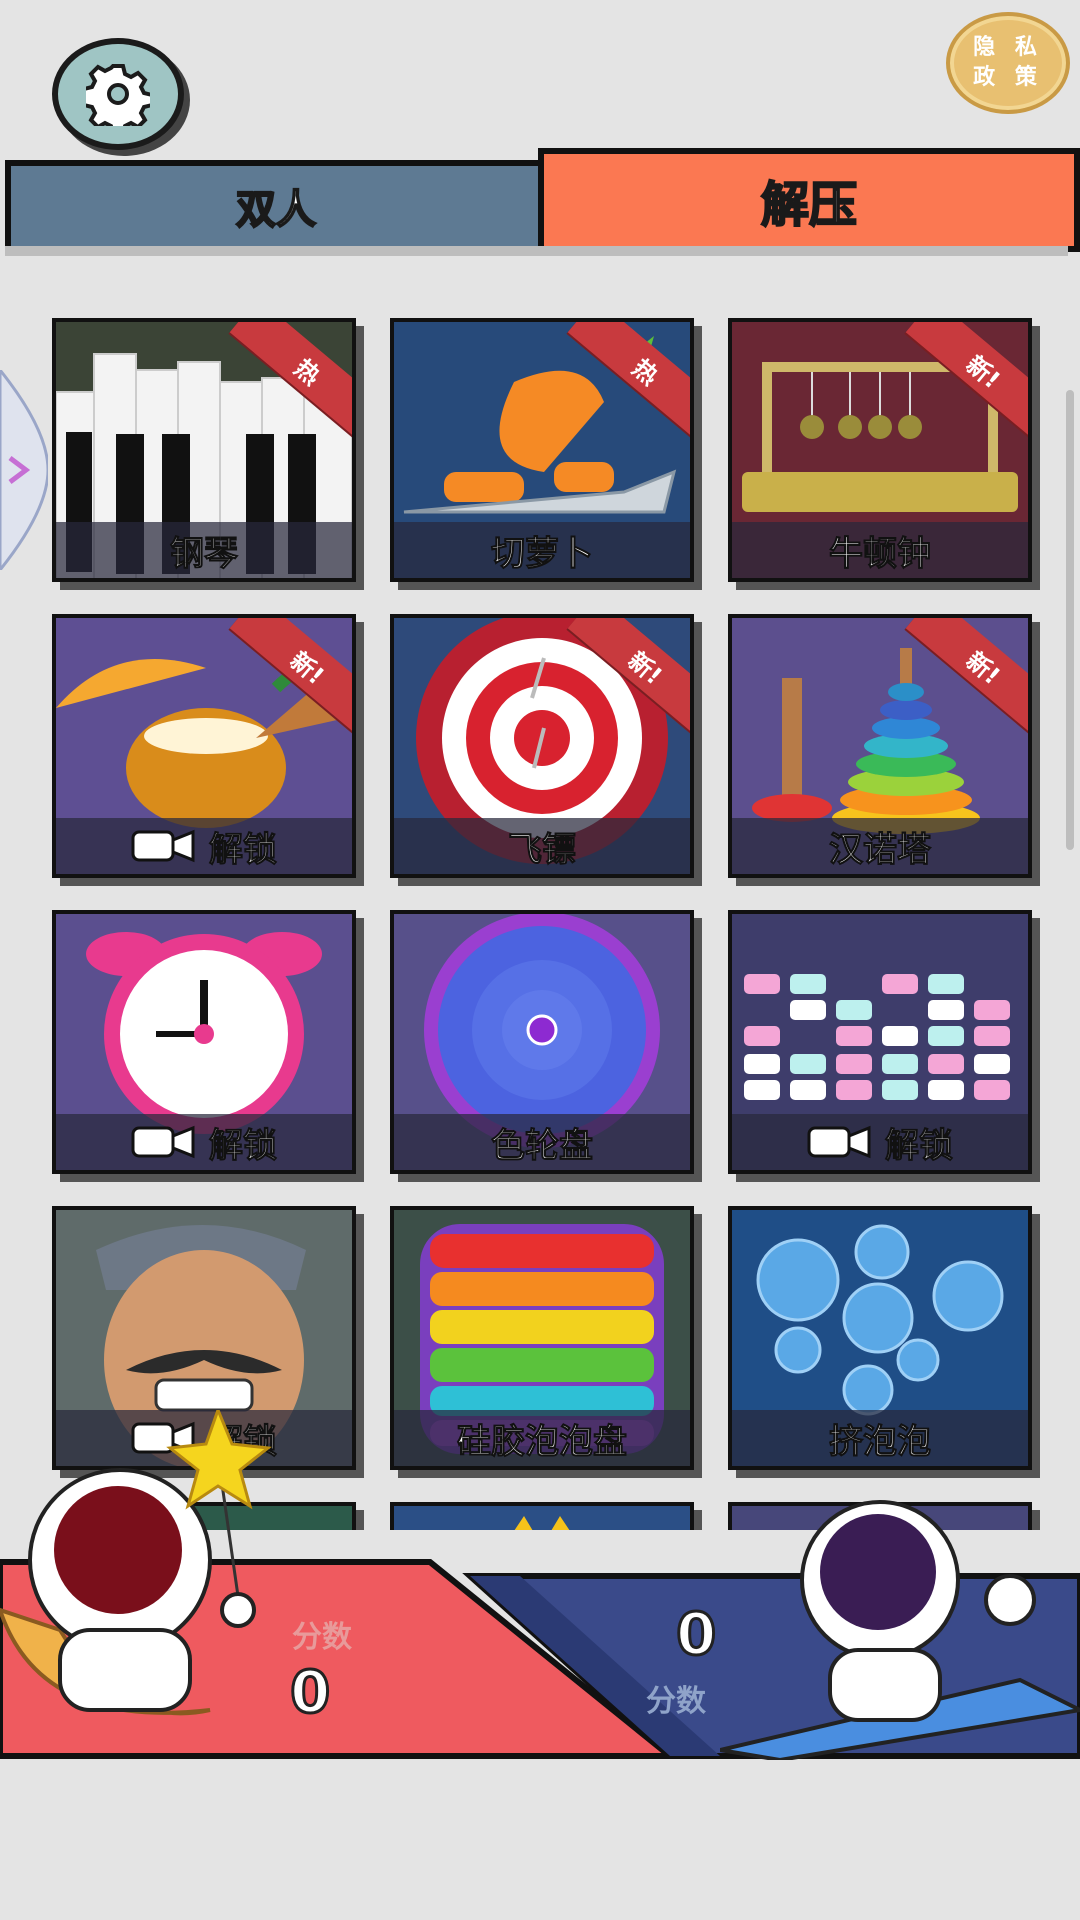  I want to click on game-tile-color-wheel: 色轮盘, so click(542, 1042).